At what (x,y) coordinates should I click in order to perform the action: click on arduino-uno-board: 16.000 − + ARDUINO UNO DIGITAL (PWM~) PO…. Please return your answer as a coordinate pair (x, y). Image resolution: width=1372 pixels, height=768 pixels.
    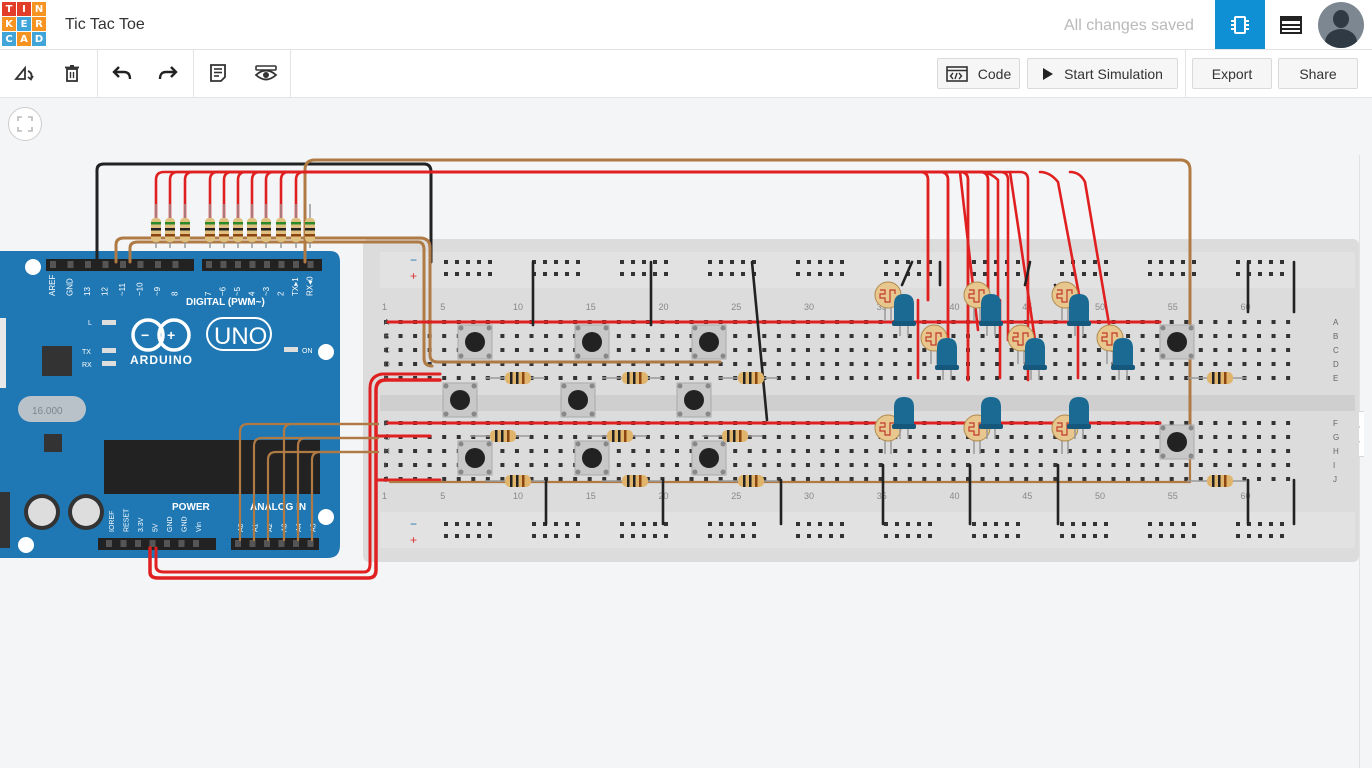
    Looking at the image, I should click on (170, 404).